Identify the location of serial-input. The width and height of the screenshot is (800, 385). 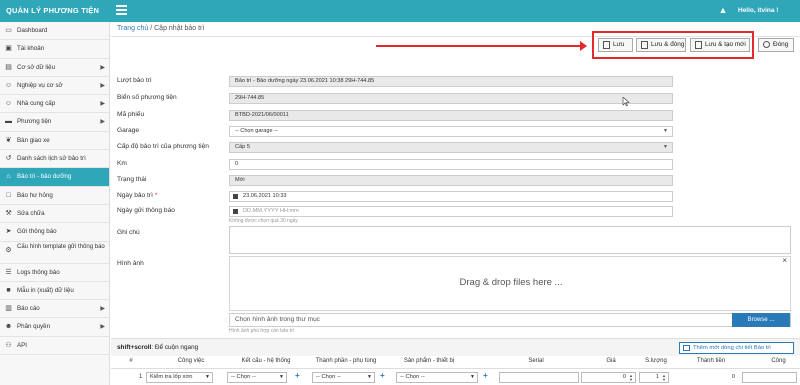
(539, 377).